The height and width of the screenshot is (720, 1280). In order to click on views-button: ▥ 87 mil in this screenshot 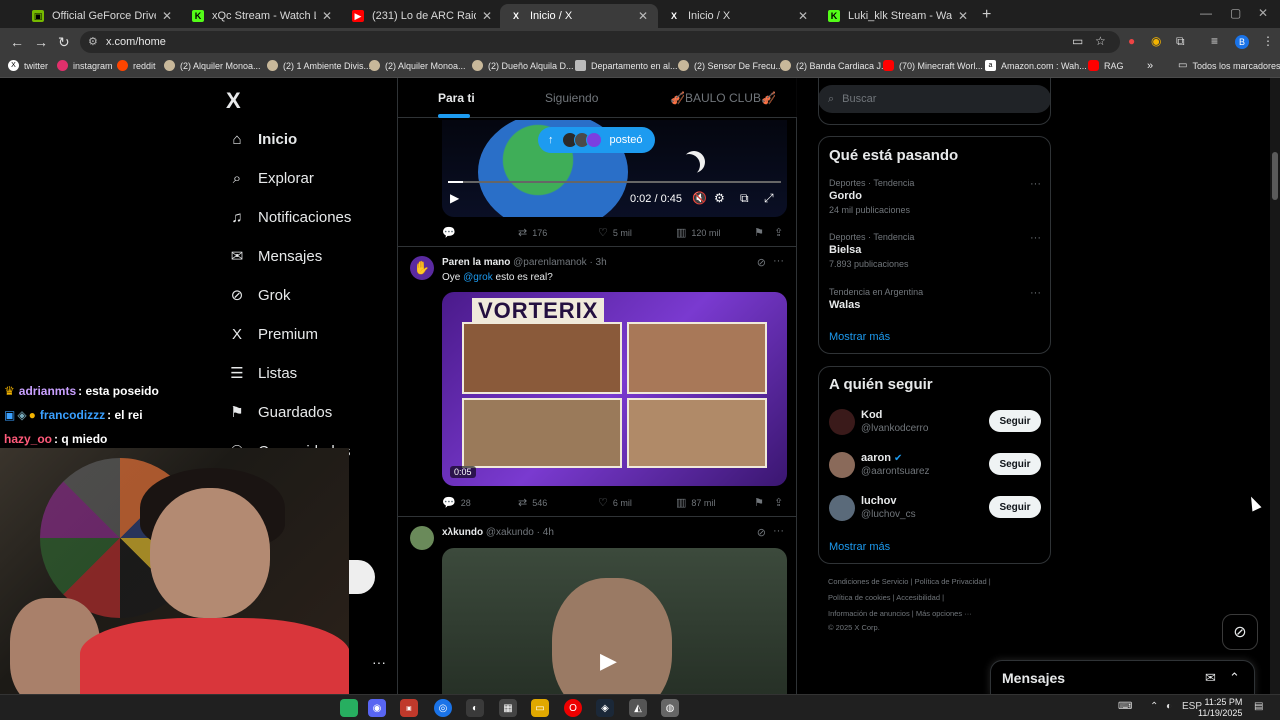, I will do `click(695, 502)`.